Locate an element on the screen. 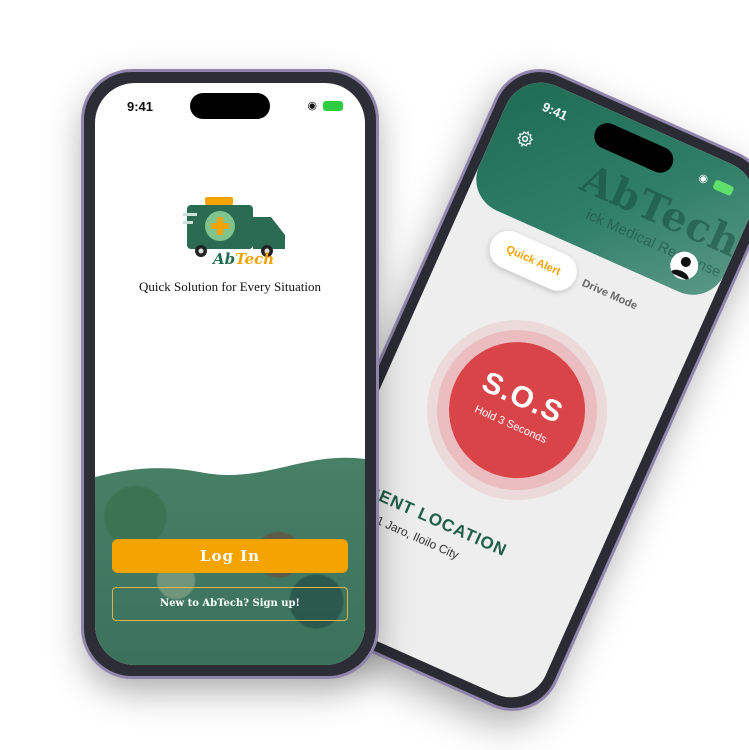 The image size is (749, 750). wave-divider is located at coordinates (230, 465).